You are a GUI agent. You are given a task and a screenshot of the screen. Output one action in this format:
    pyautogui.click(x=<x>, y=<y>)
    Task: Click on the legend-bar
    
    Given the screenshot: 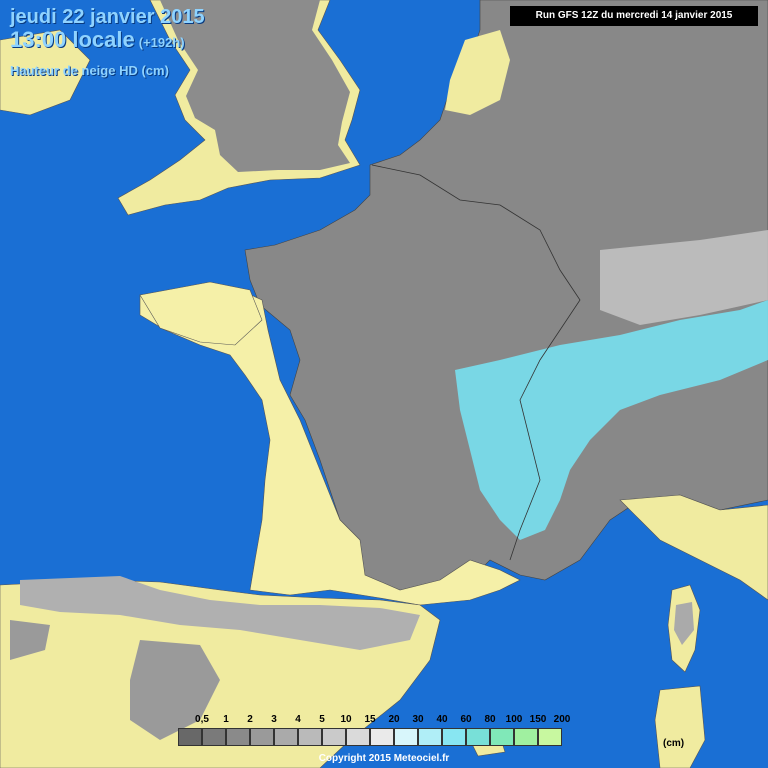 What is the action you would take?
    pyautogui.click(x=388, y=737)
    